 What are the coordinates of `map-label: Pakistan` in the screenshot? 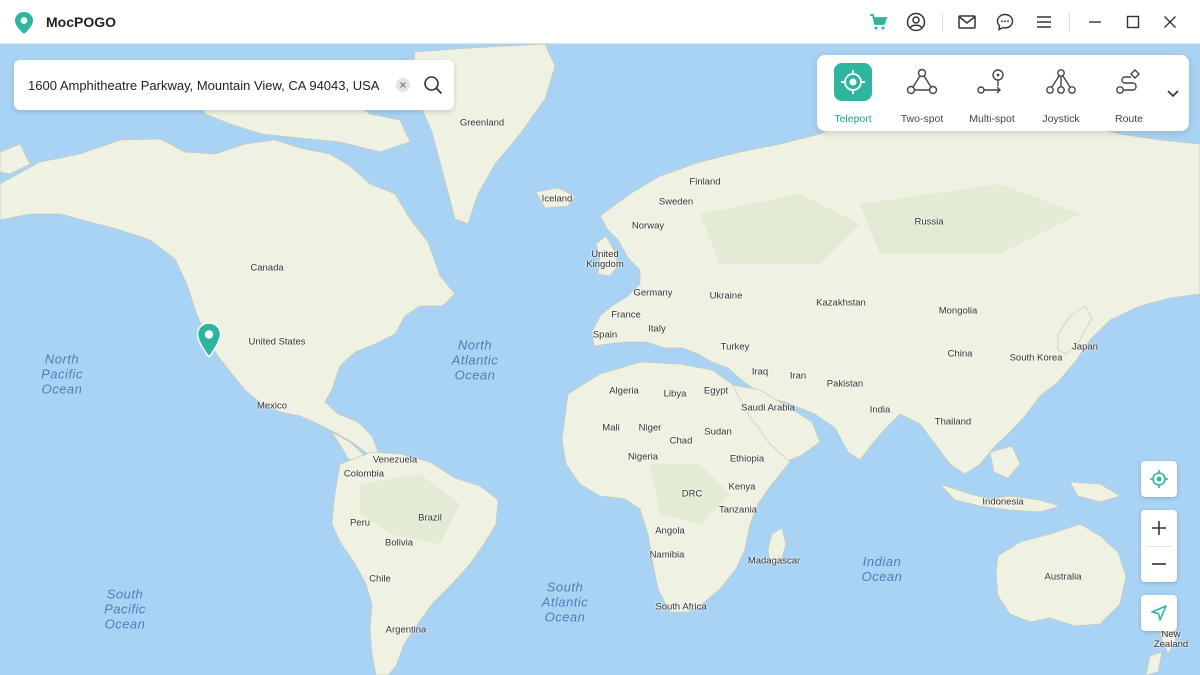 It's located at (845, 384).